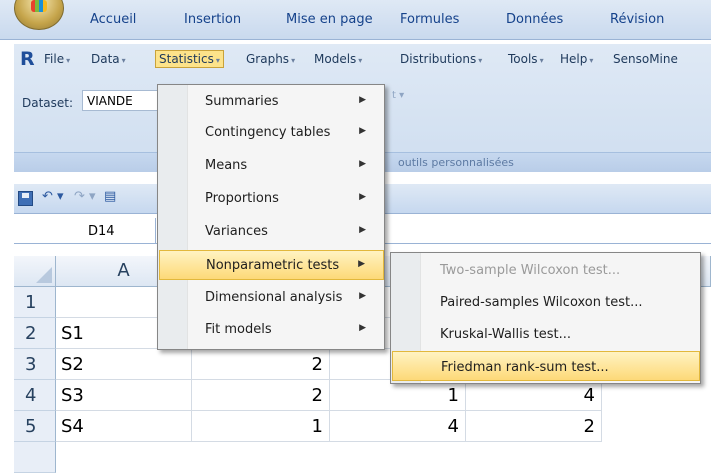 This screenshot has width=711, height=475. I want to click on row-header: 2, so click(35, 333).